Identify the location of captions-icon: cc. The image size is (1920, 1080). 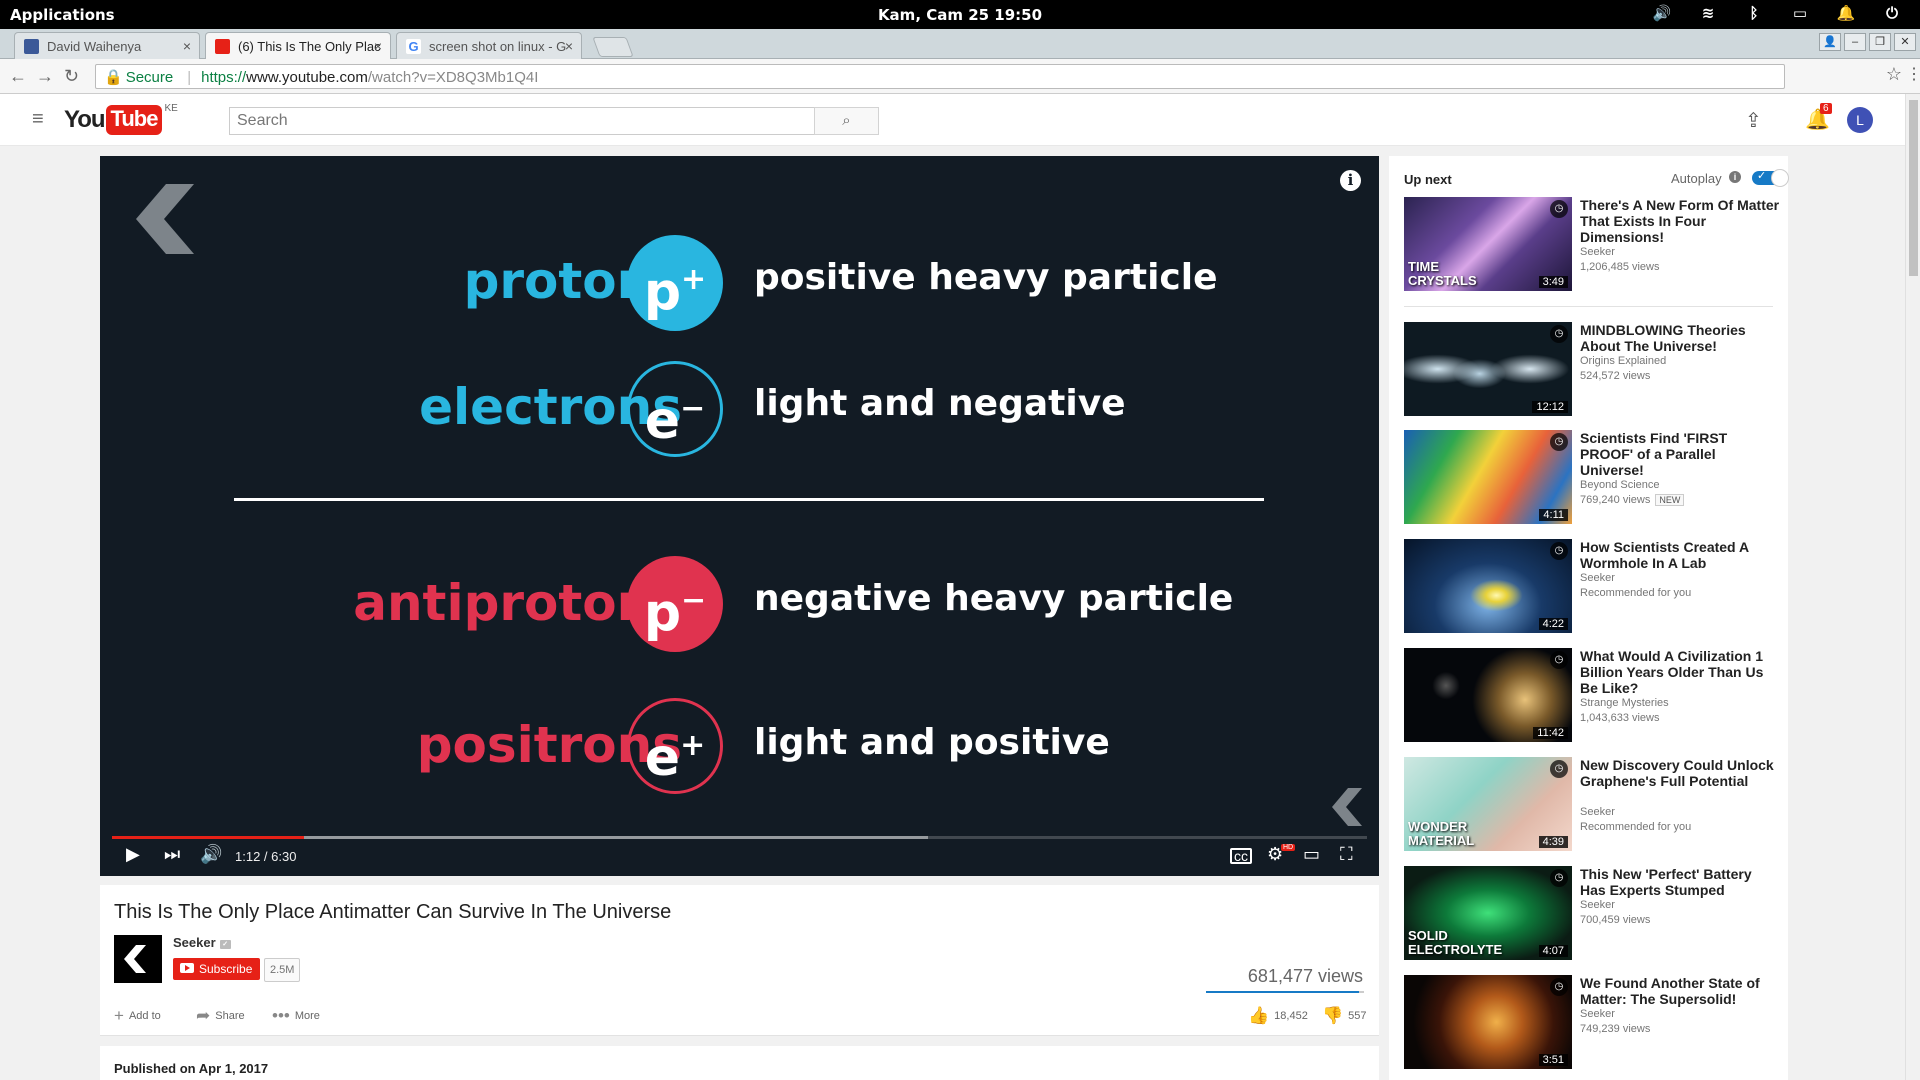
(1241, 856).